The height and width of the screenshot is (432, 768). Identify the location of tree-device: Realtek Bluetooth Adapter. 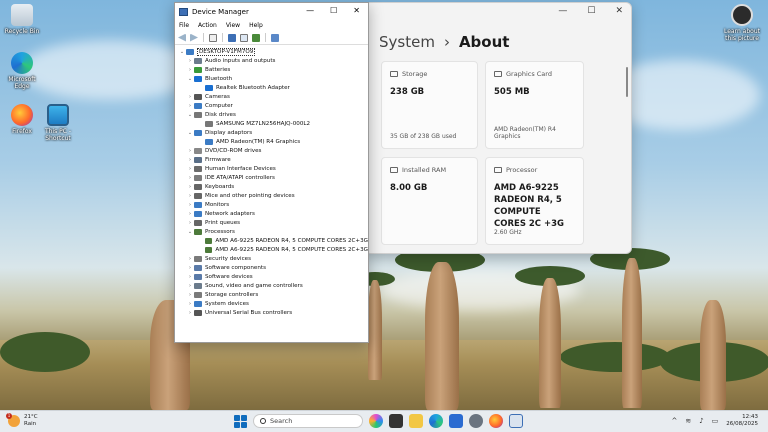
(271, 87).